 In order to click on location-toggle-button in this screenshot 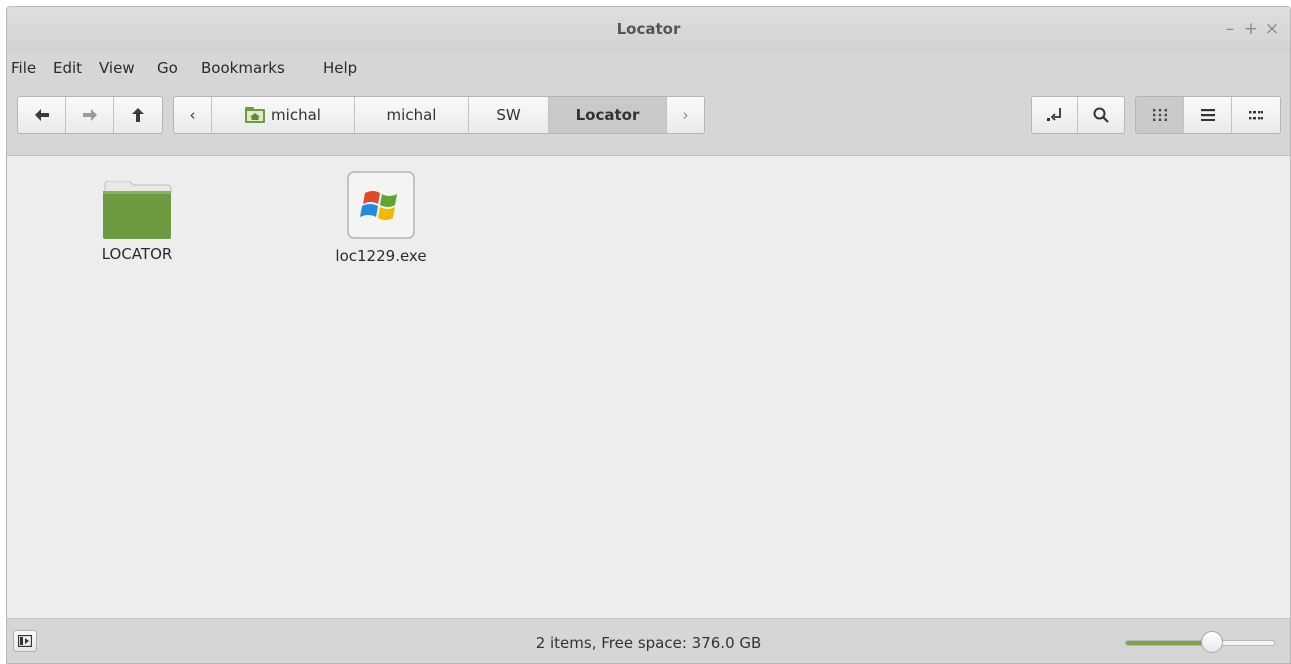, I will do `click(1055, 115)`.